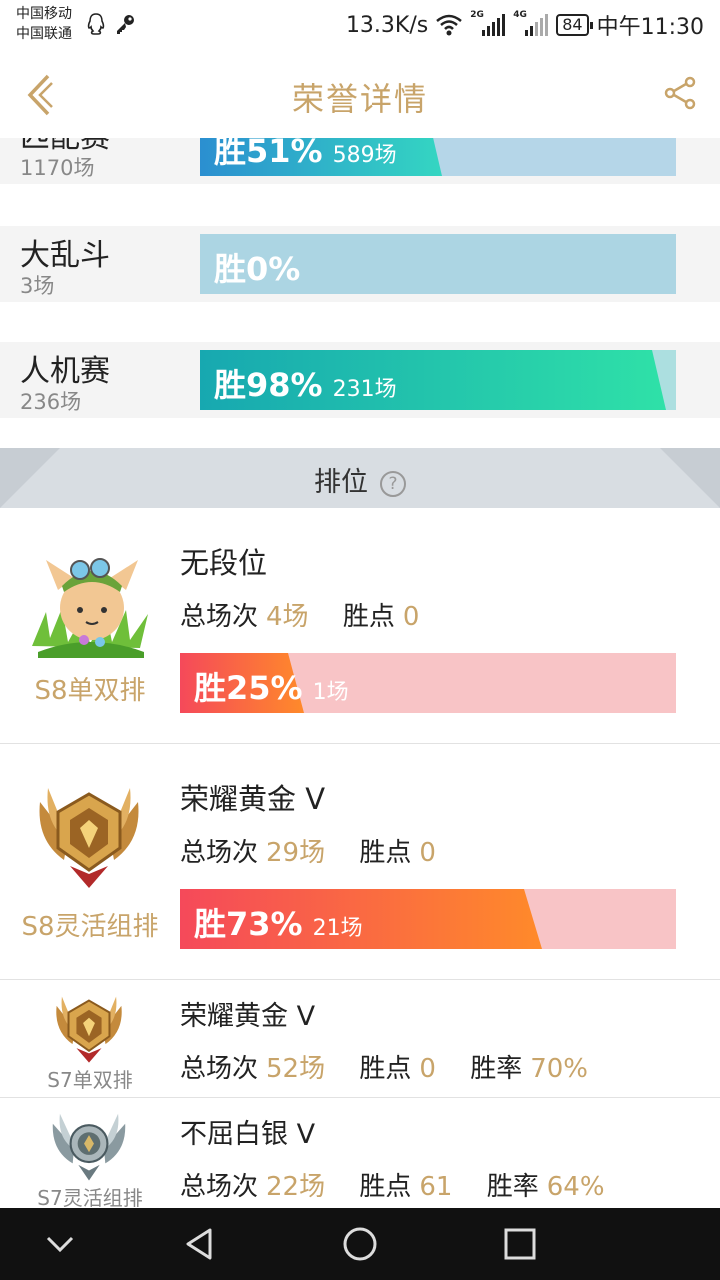  Describe the element at coordinates (90, 1080) in the screenshot. I see `season-label: S7单双排` at that location.